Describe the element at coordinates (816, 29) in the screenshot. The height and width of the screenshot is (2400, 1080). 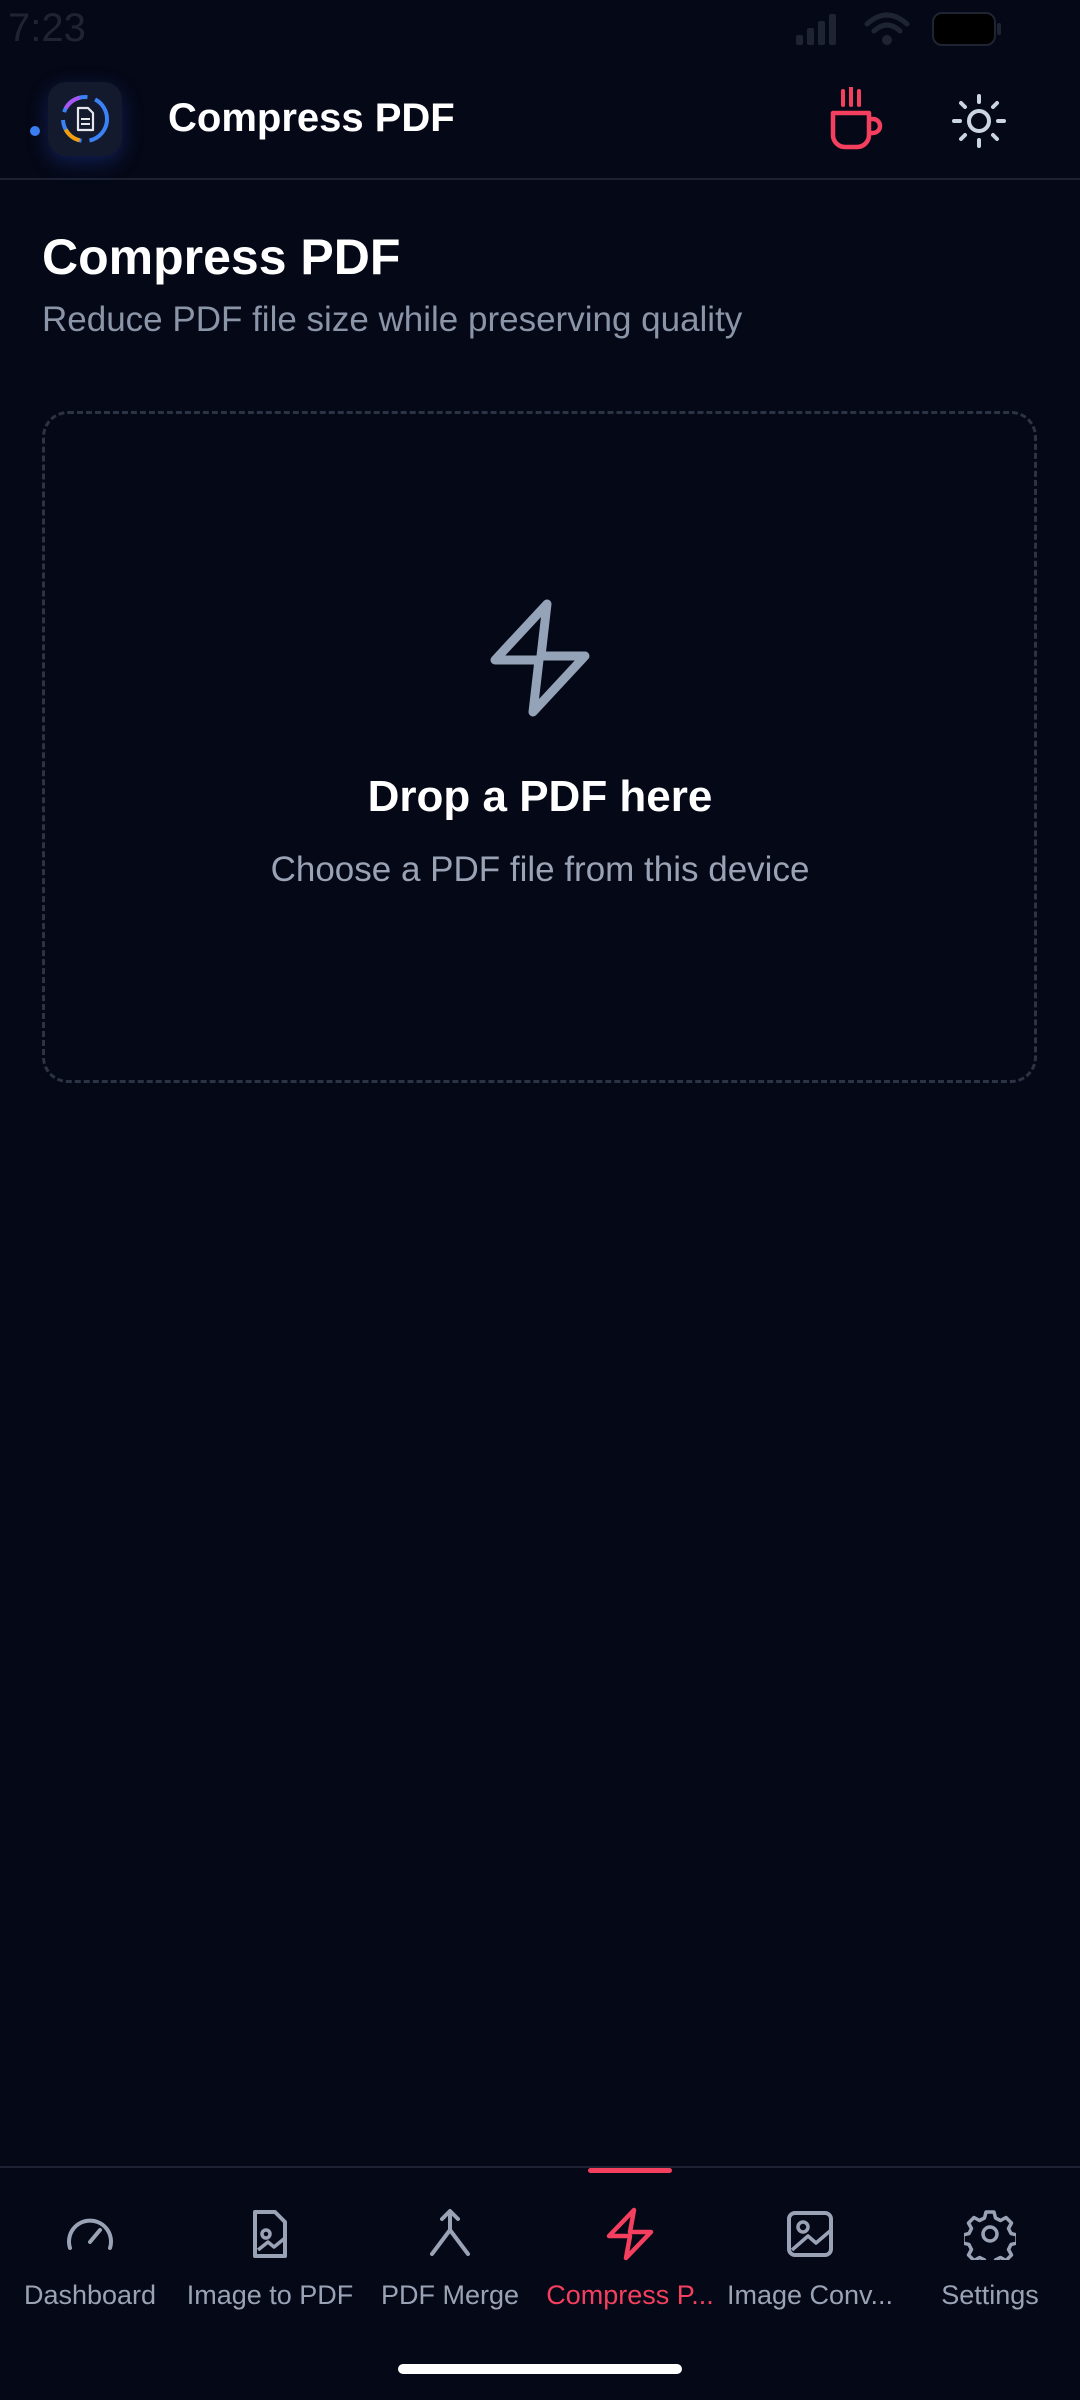
I see `cellular-signal-icon` at that location.